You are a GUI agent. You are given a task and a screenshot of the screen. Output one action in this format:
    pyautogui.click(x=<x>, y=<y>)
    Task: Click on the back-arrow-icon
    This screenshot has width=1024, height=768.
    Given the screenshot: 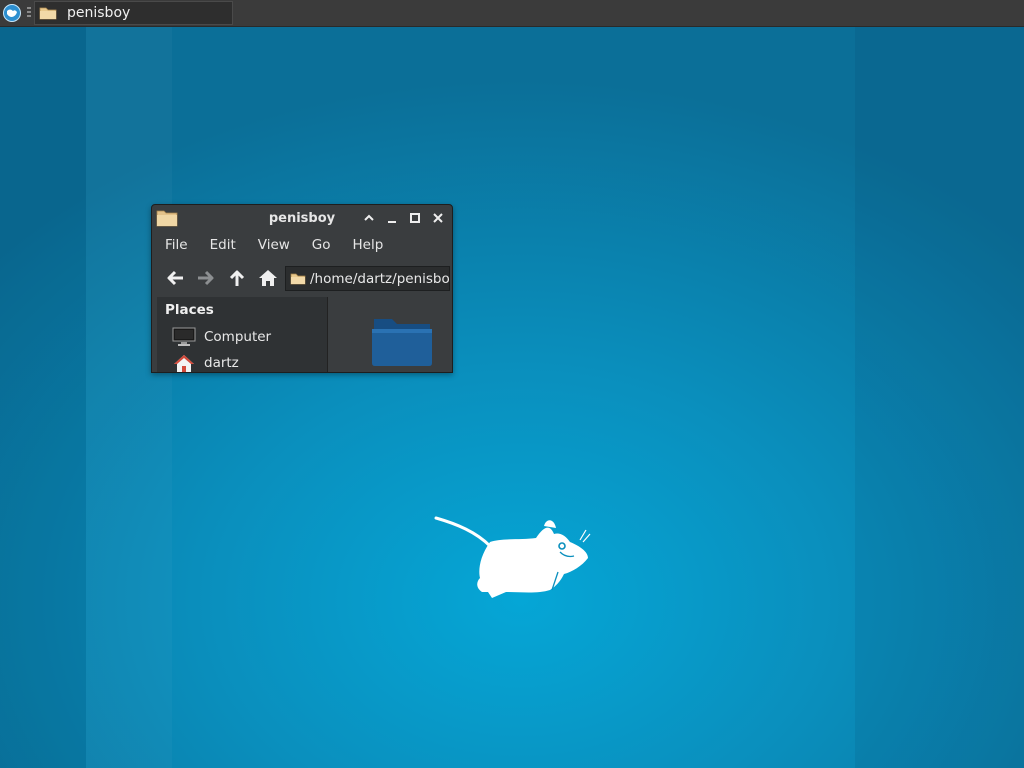 What is the action you would take?
    pyautogui.click(x=175, y=278)
    